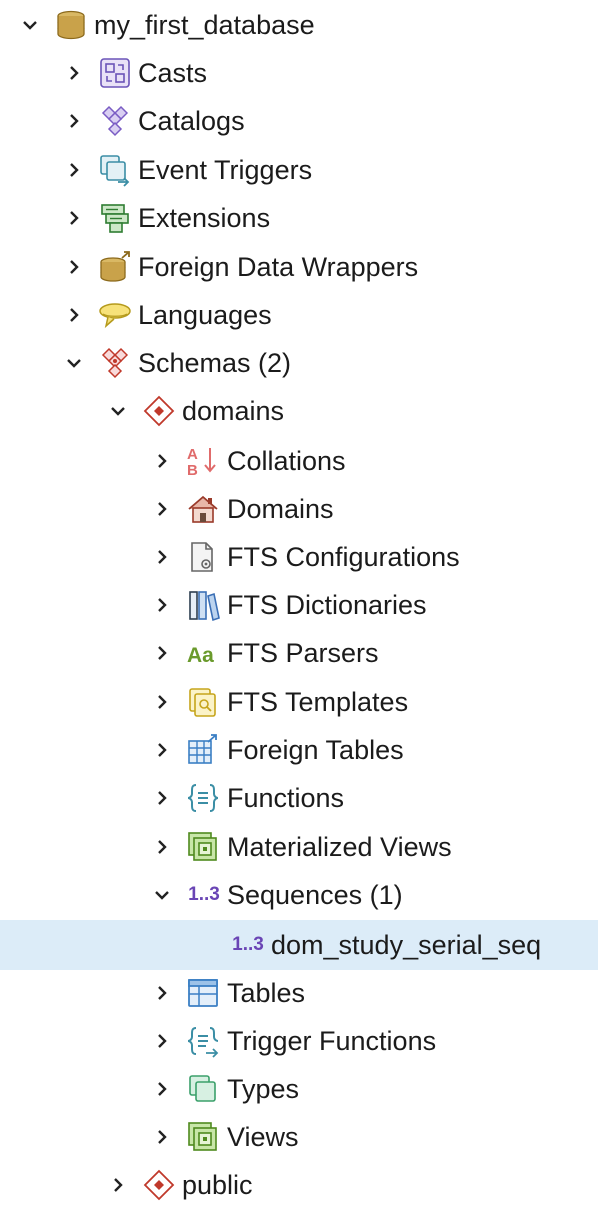 The image size is (598, 1216). What do you see at coordinates (203, 461) in the screenshot?
I see `collations-icon: A B` at bounding box center [203, 461].